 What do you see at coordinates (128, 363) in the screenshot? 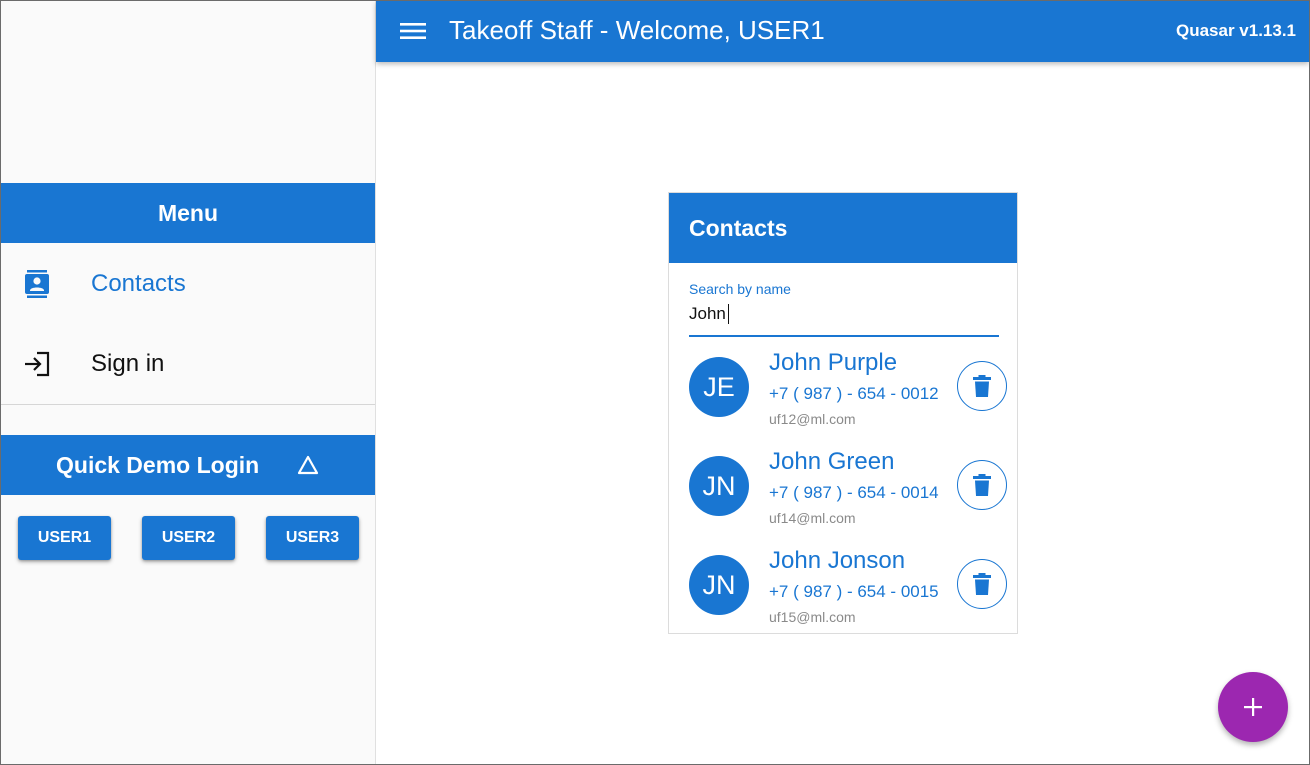
I see `nav-item-label: Sign in` at bounding box center [128, 363].